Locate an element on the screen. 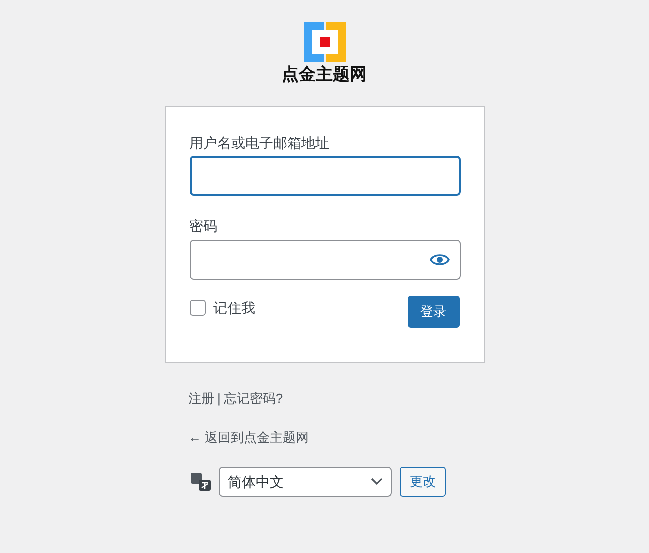  login-button: 登录 is located at coordinates (434, 312).